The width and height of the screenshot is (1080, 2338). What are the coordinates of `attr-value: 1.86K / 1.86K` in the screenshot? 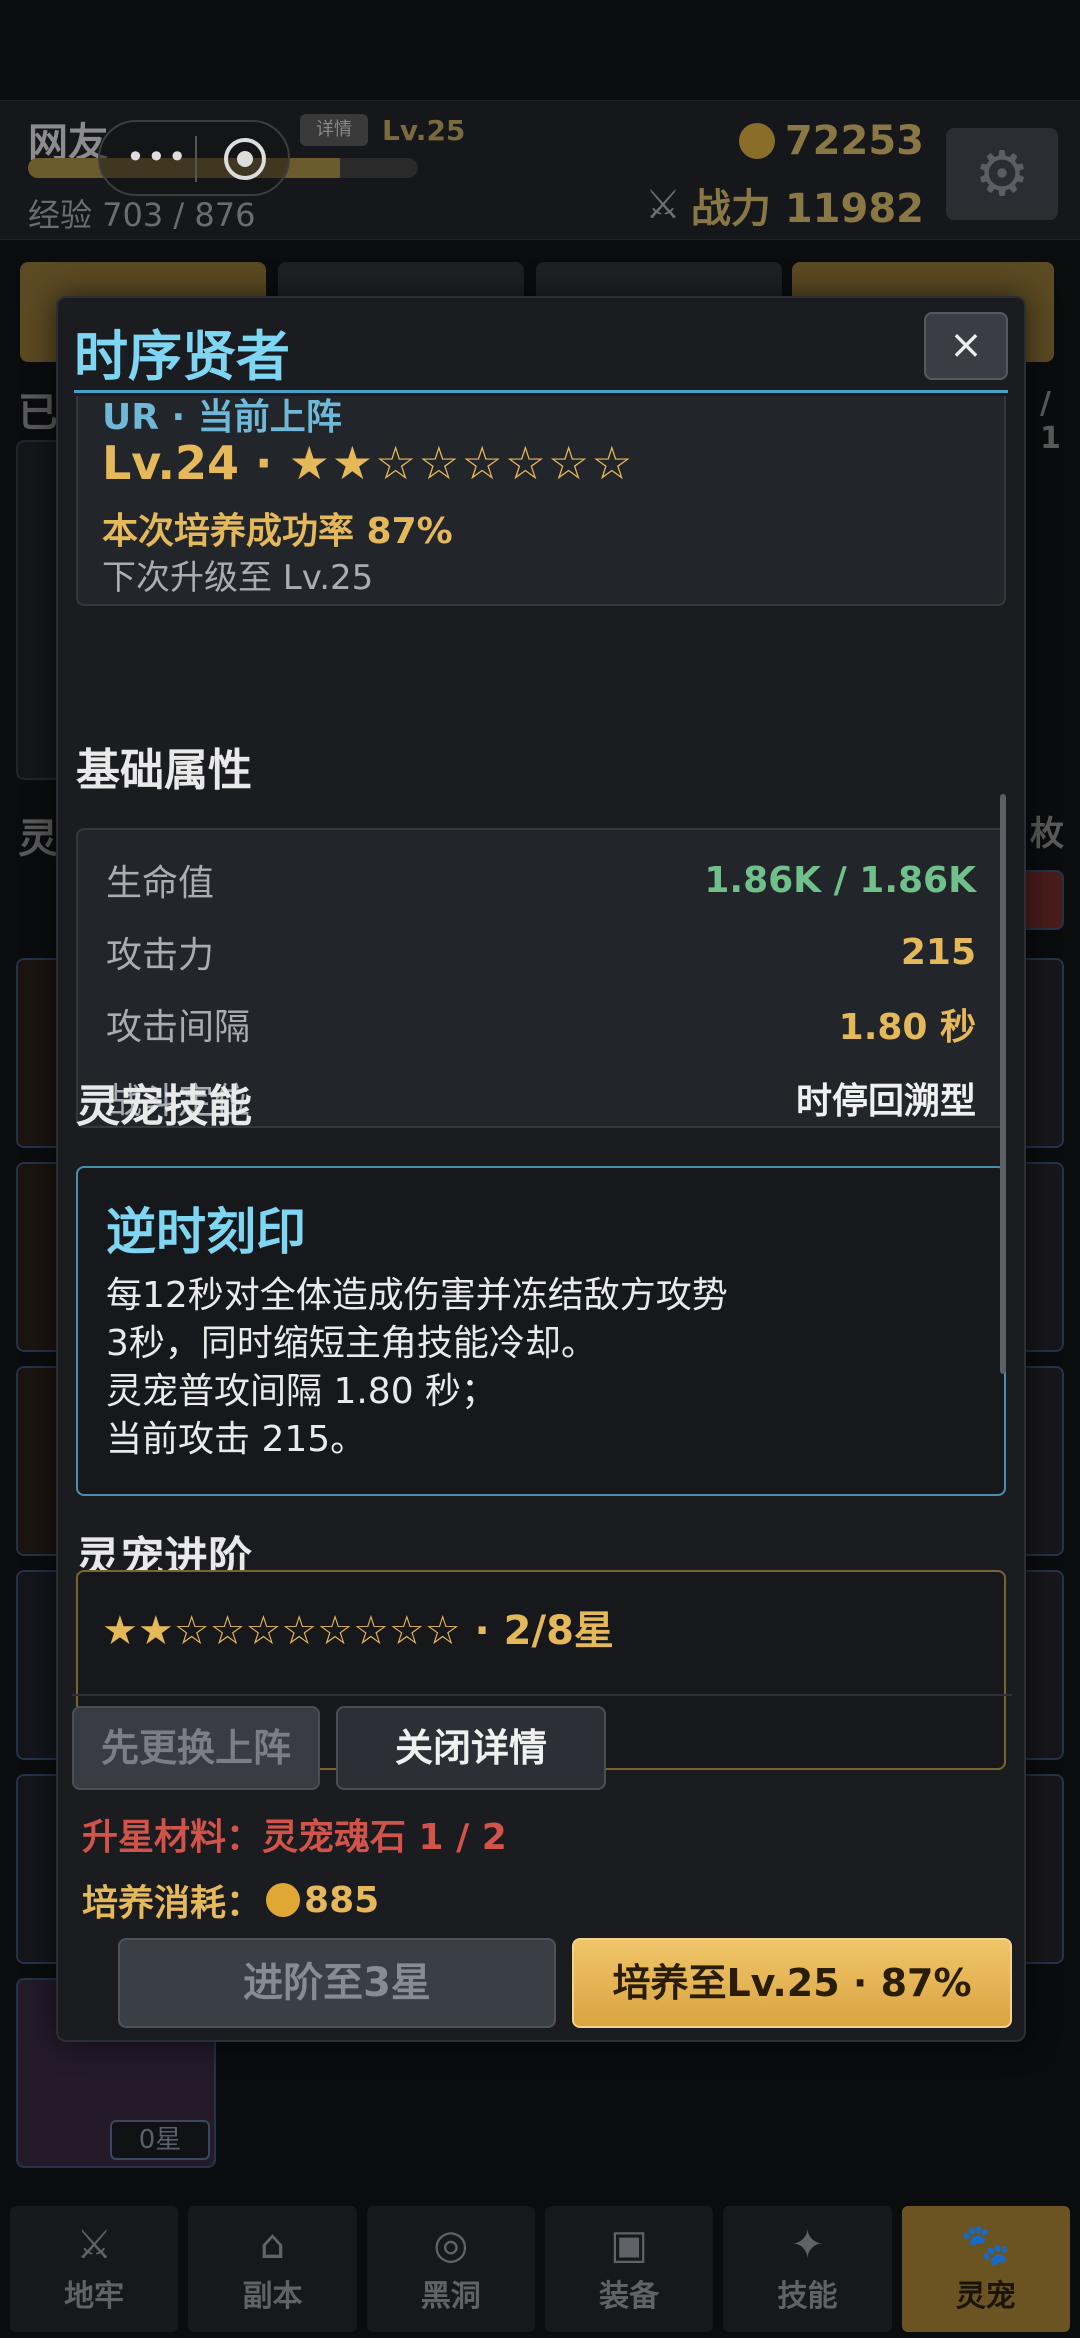 It's located at (840, 880).